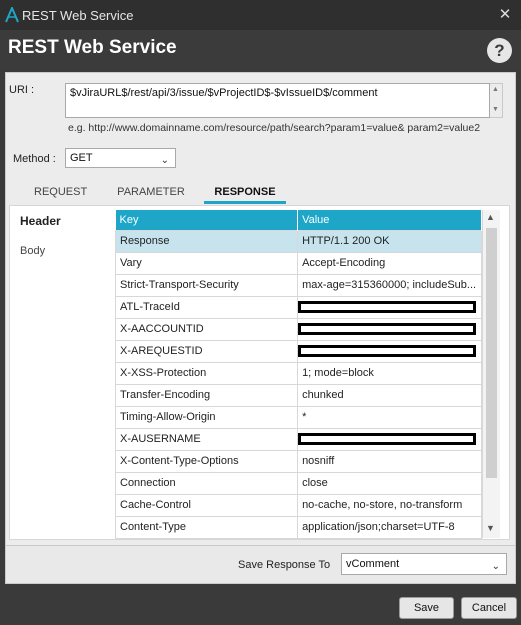 The height and width of the screenshot is (625, 521). Describe the element at coordinates (491, 353) in the screenshot. I see `scrollbar-thumb` at that location.